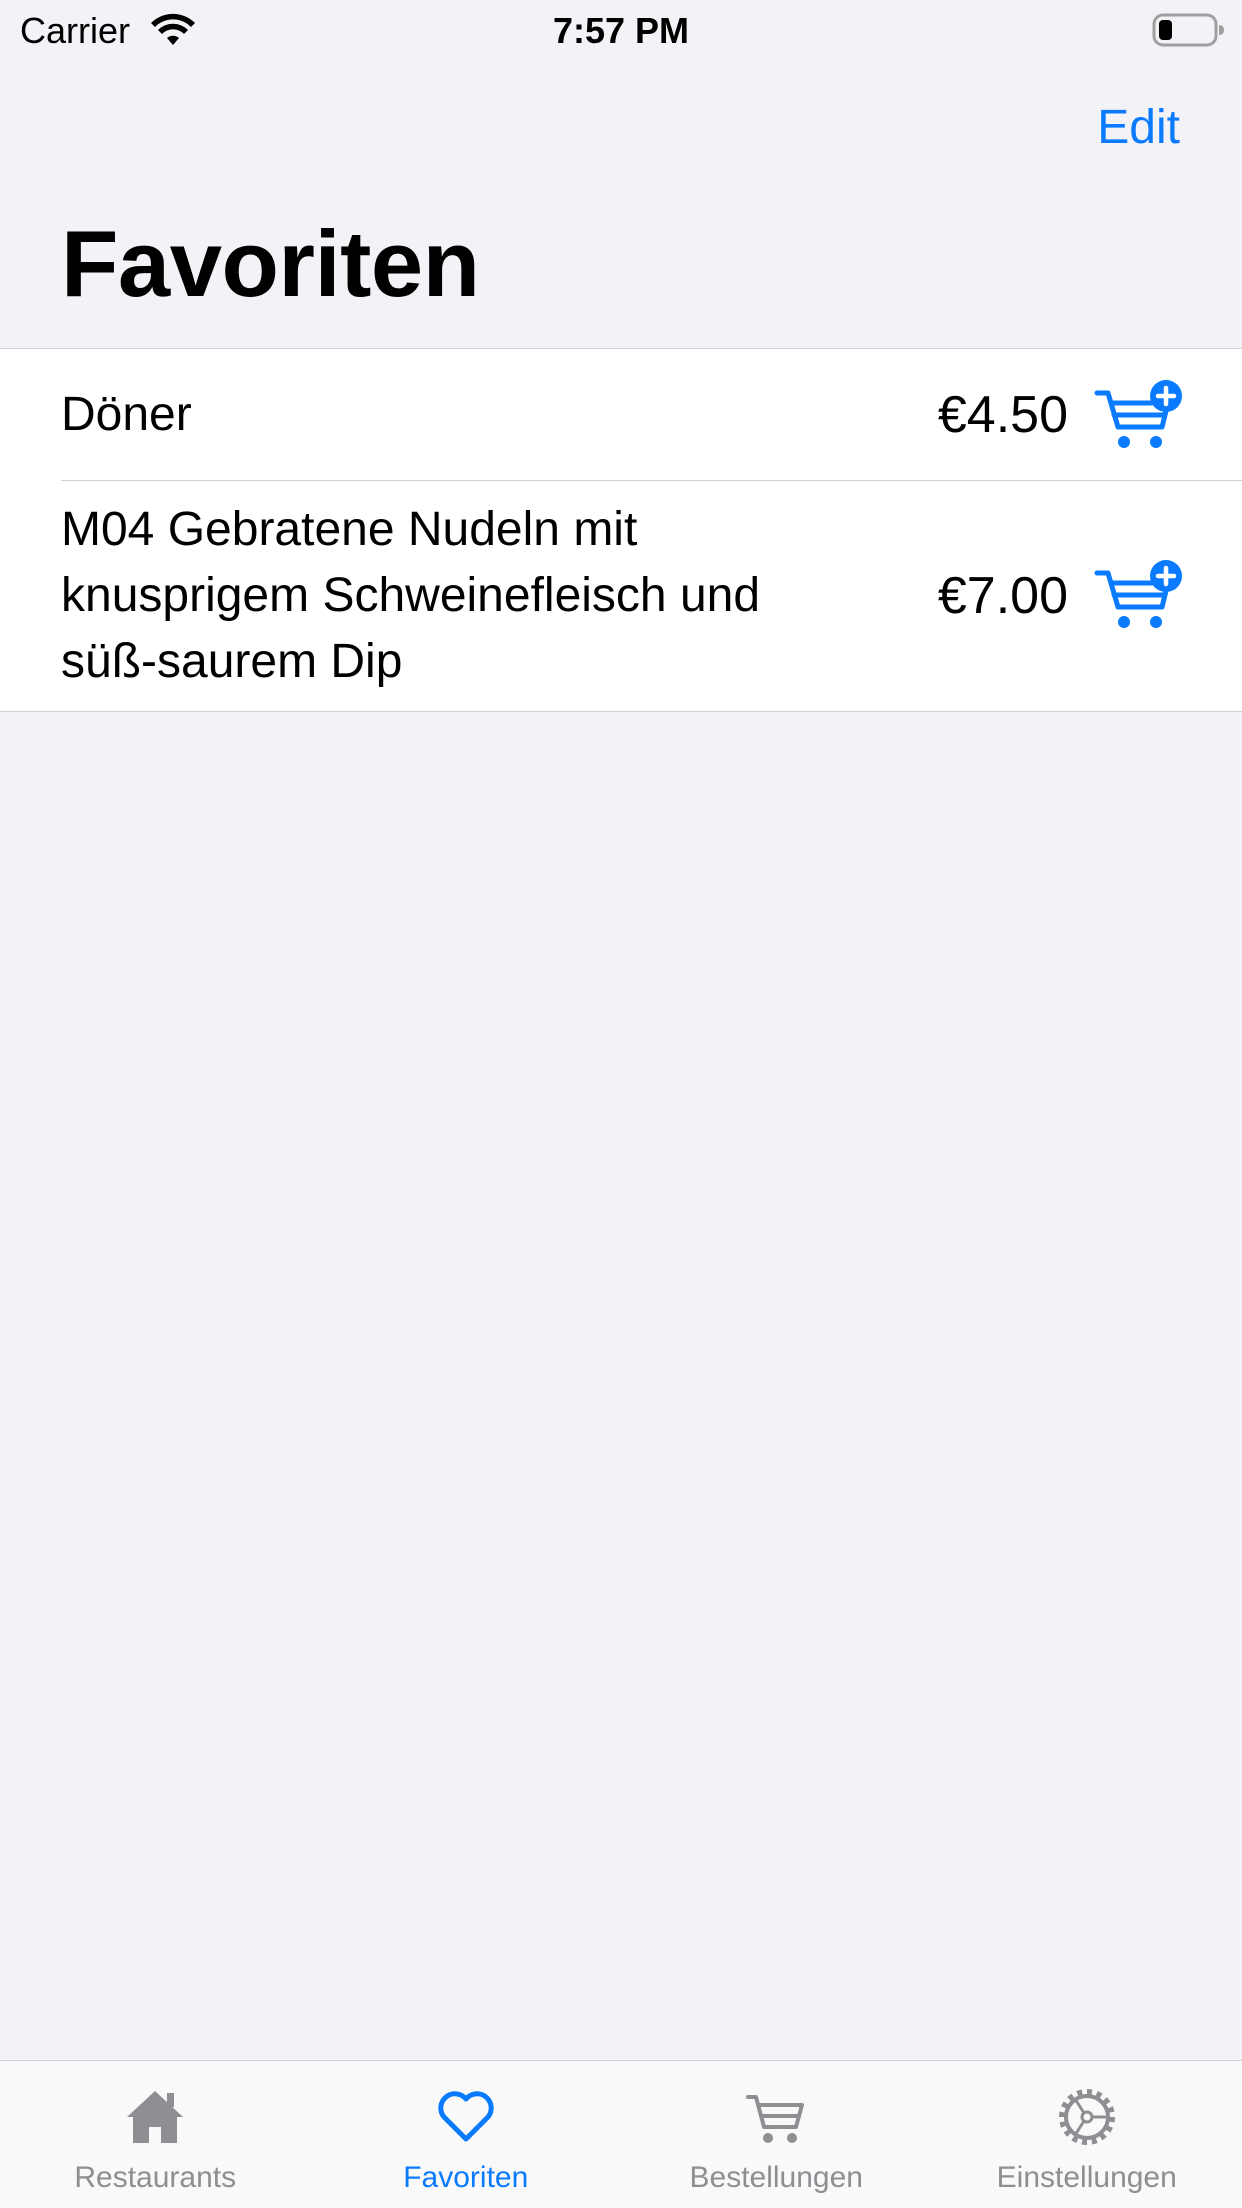  I want to click on tab-label: Favoriten, so click(466, 2177).